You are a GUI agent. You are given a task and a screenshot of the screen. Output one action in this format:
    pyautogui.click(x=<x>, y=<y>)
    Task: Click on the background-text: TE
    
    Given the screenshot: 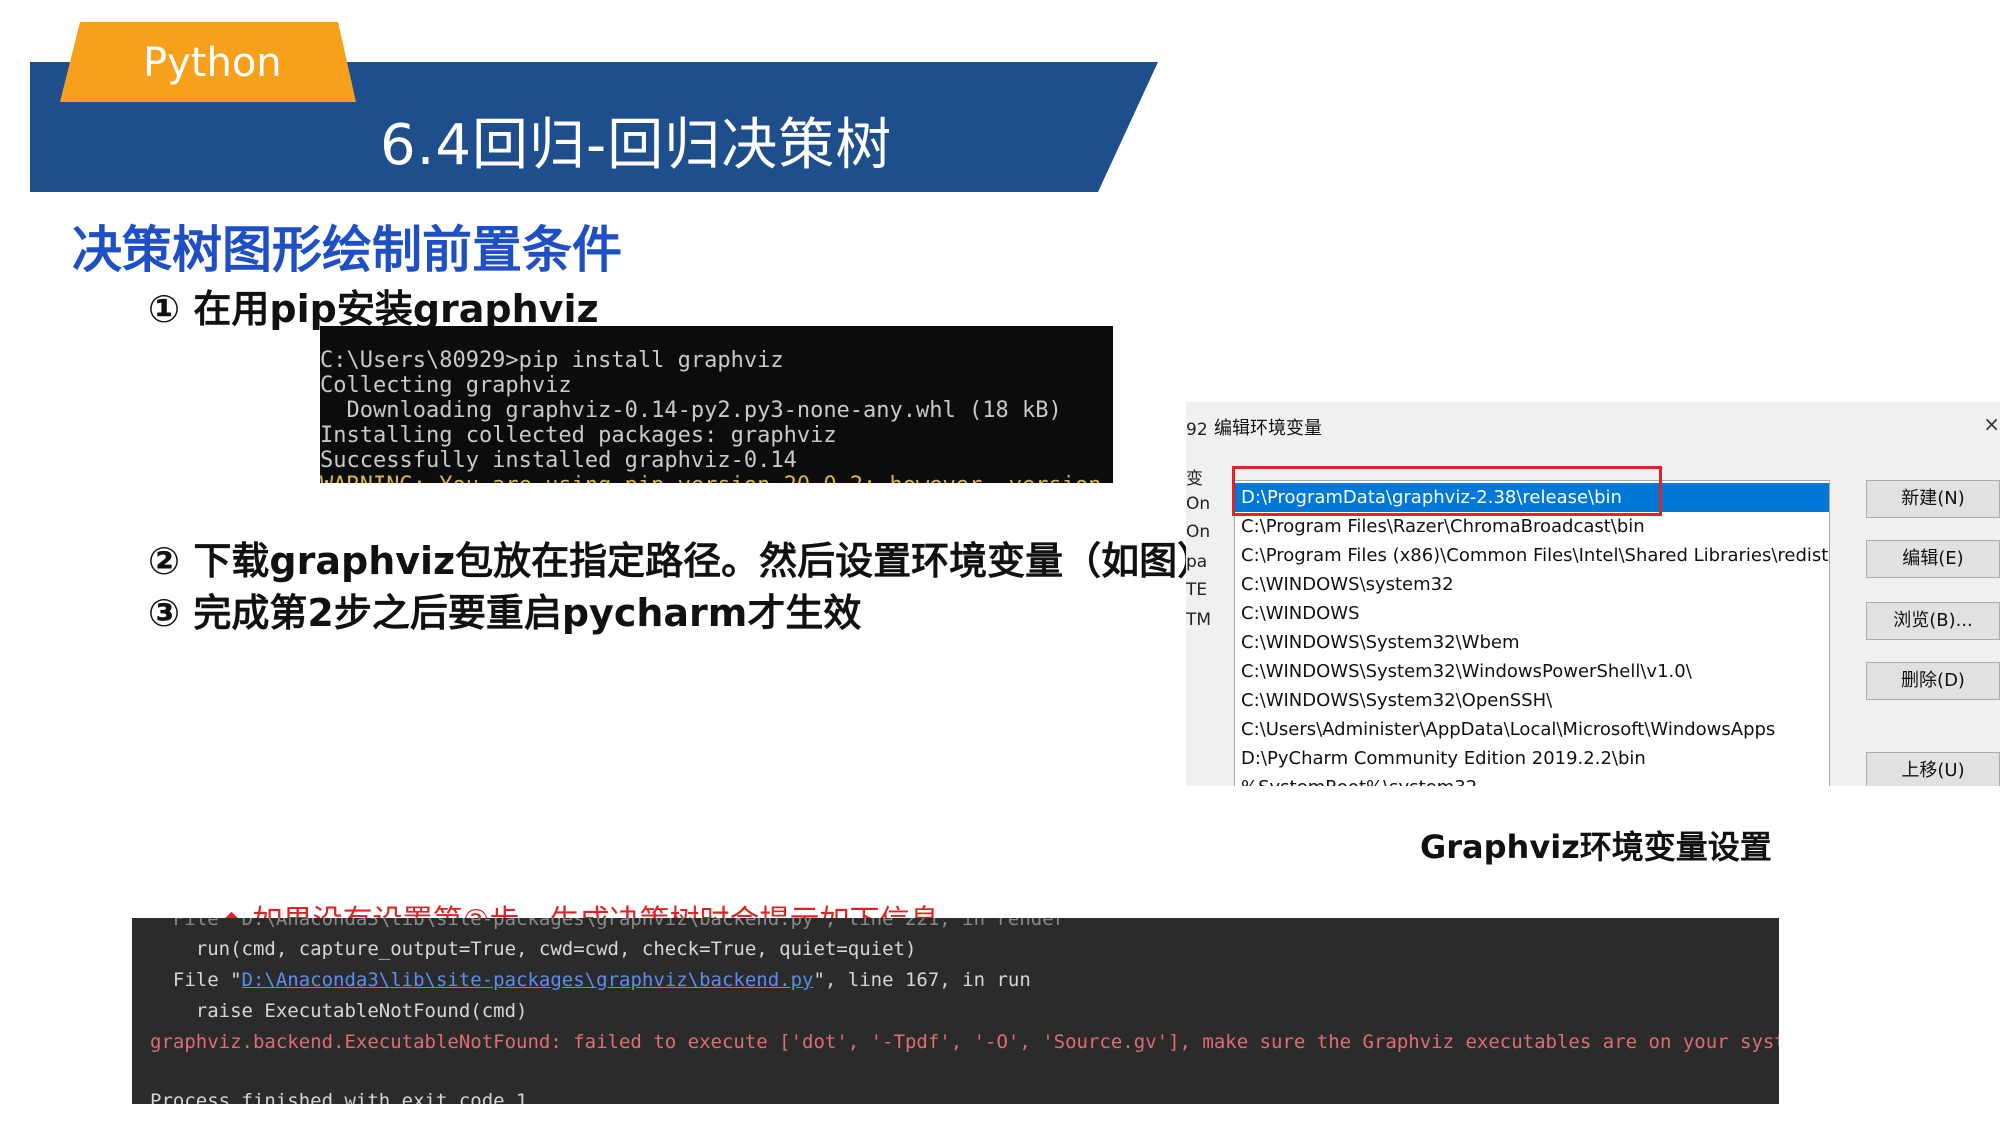 What is the action you would take?
    pyautogui.click(x=1197, y=590)
    